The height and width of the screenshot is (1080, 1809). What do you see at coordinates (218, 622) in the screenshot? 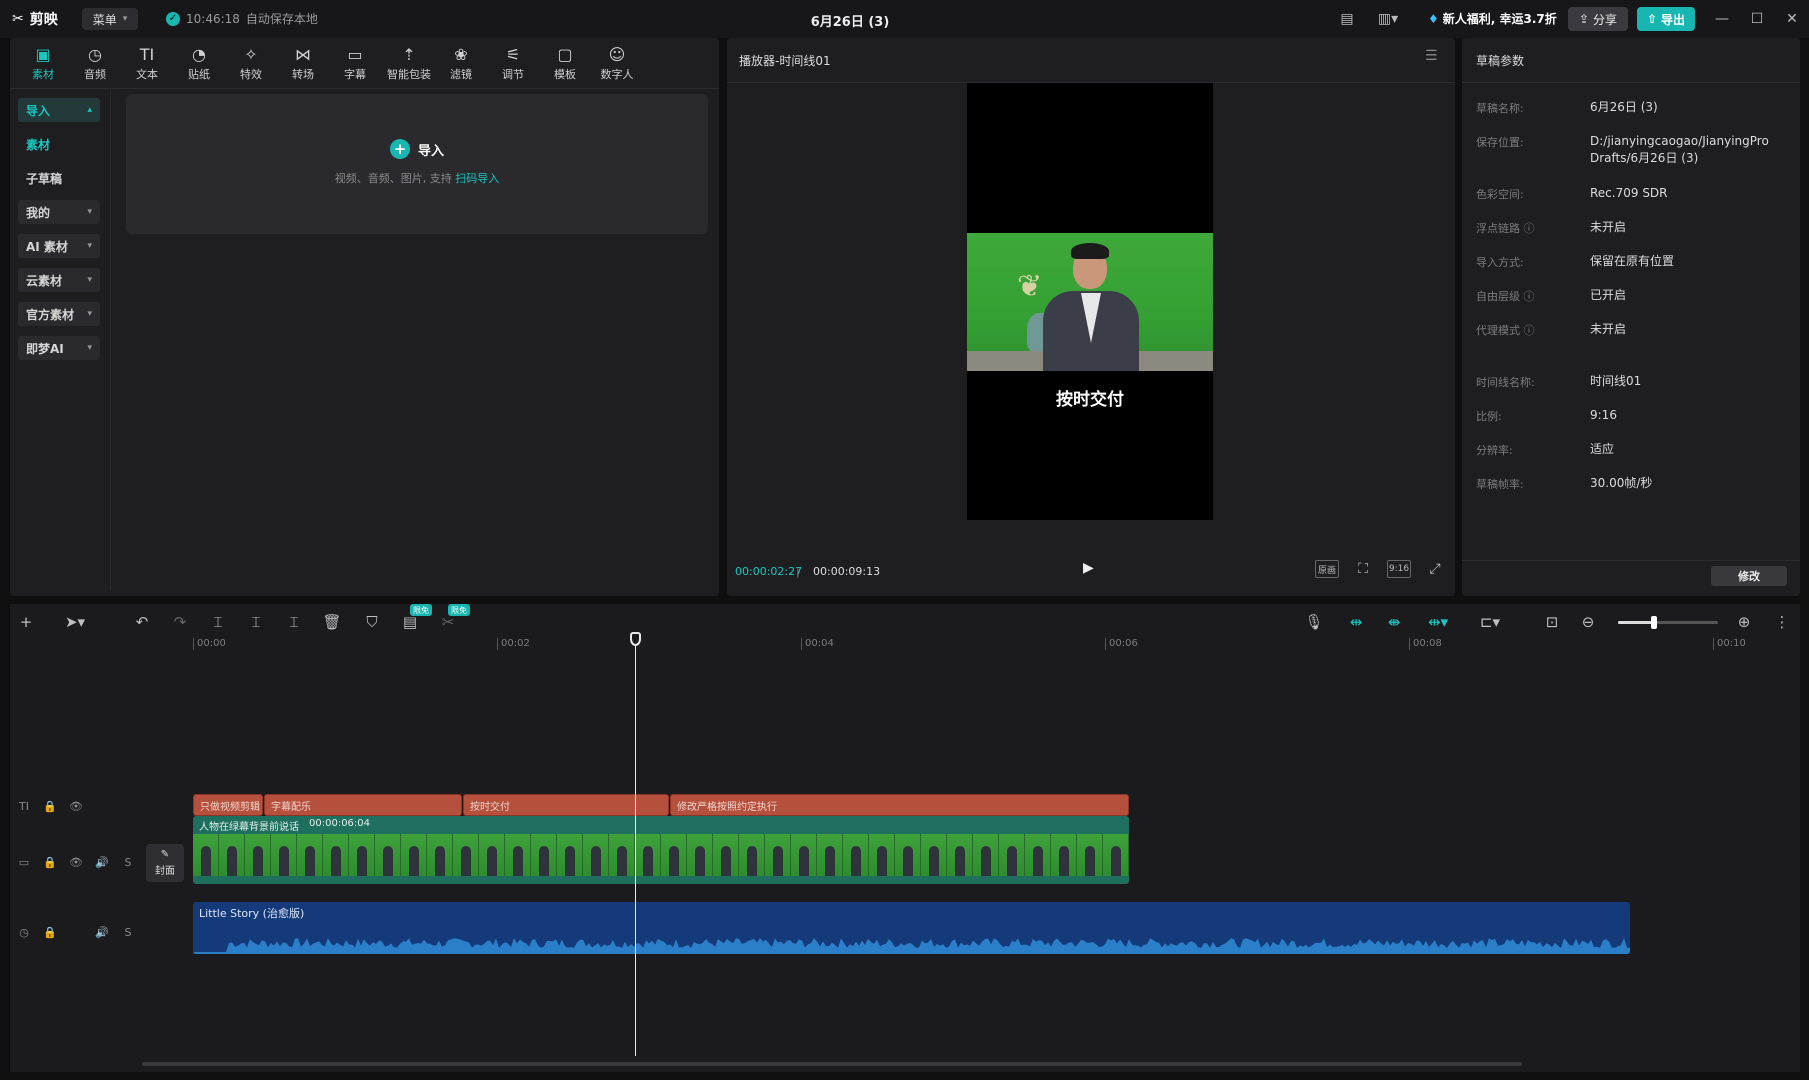
I see `split-icon: ⌶` at bounding box center [218, 622].